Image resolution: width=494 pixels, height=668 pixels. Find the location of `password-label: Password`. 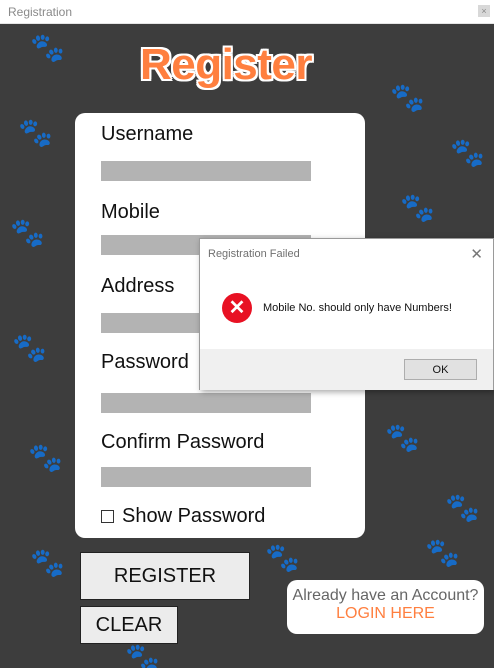

password-label: Password is located at coordinates (145, 362).